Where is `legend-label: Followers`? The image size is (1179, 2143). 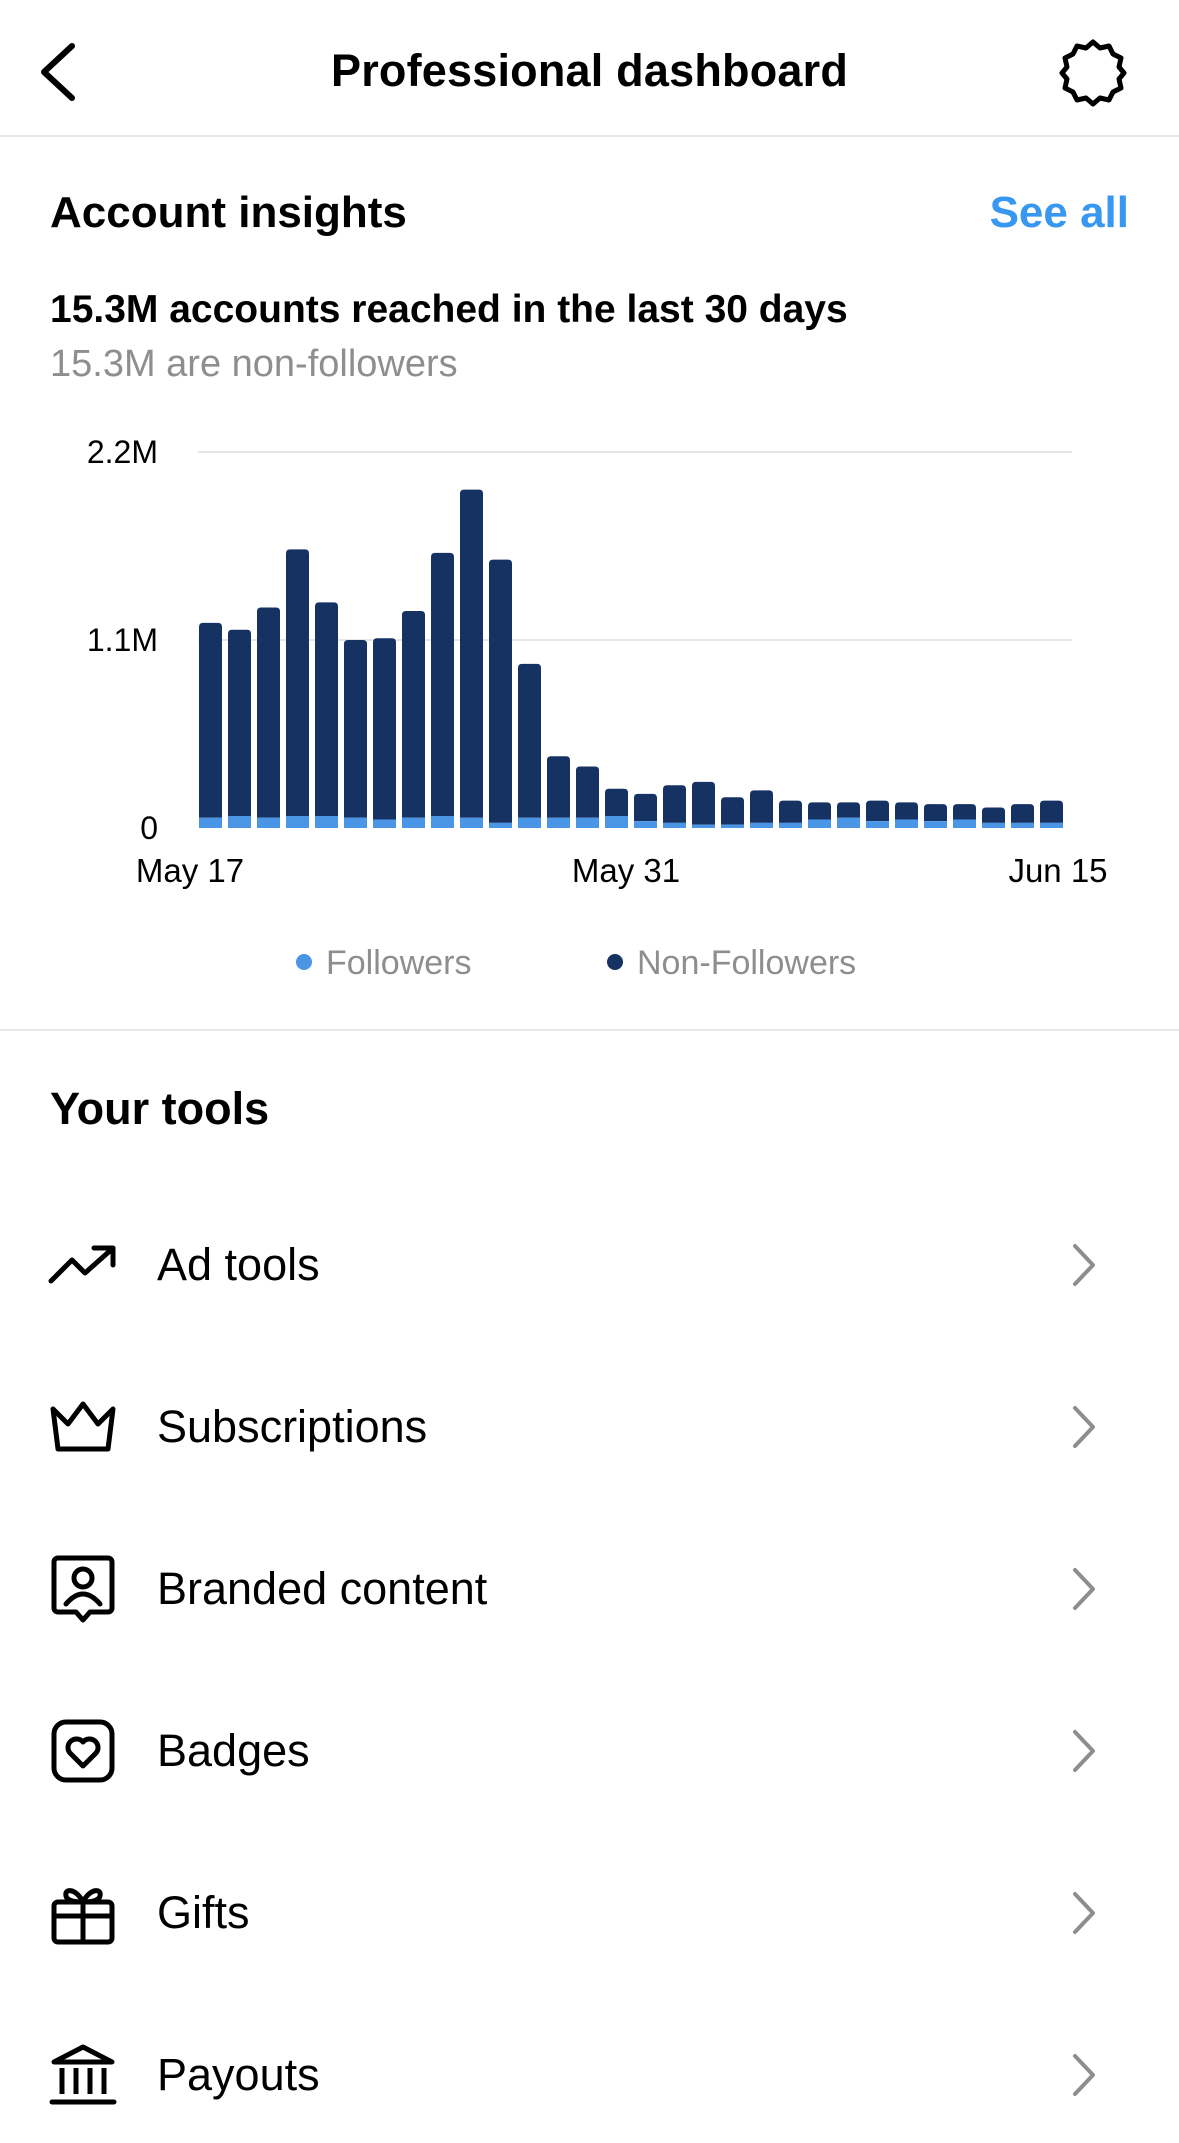
legend-label: Followers is located at coordinates (398, 962).